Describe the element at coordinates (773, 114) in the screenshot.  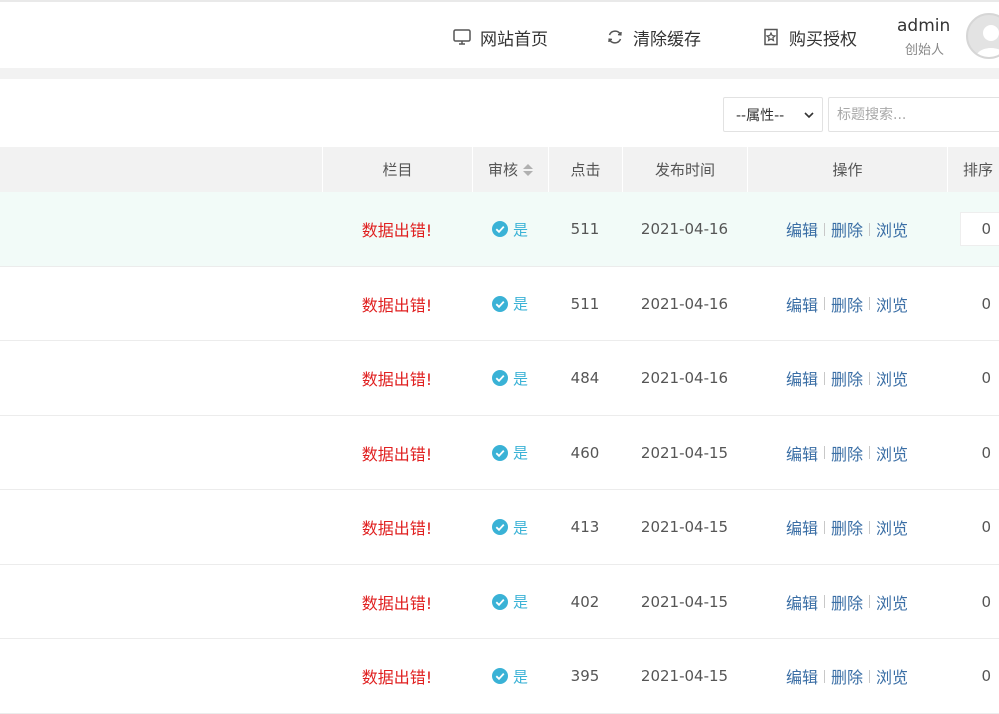
I see `attribute-select: --属性--` at that location.